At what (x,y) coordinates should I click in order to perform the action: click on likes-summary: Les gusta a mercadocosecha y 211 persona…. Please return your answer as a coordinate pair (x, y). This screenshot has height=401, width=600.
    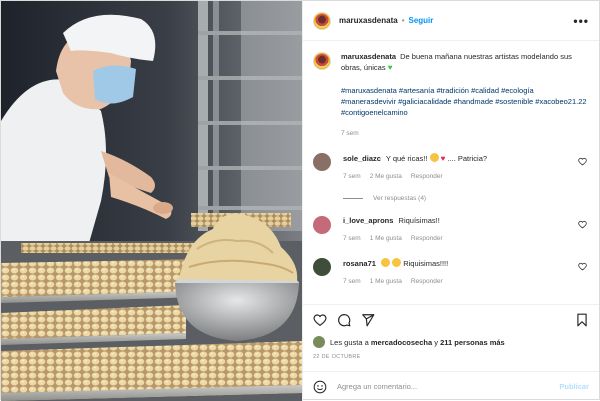
    Looking at the image, I should click on (451, 342).